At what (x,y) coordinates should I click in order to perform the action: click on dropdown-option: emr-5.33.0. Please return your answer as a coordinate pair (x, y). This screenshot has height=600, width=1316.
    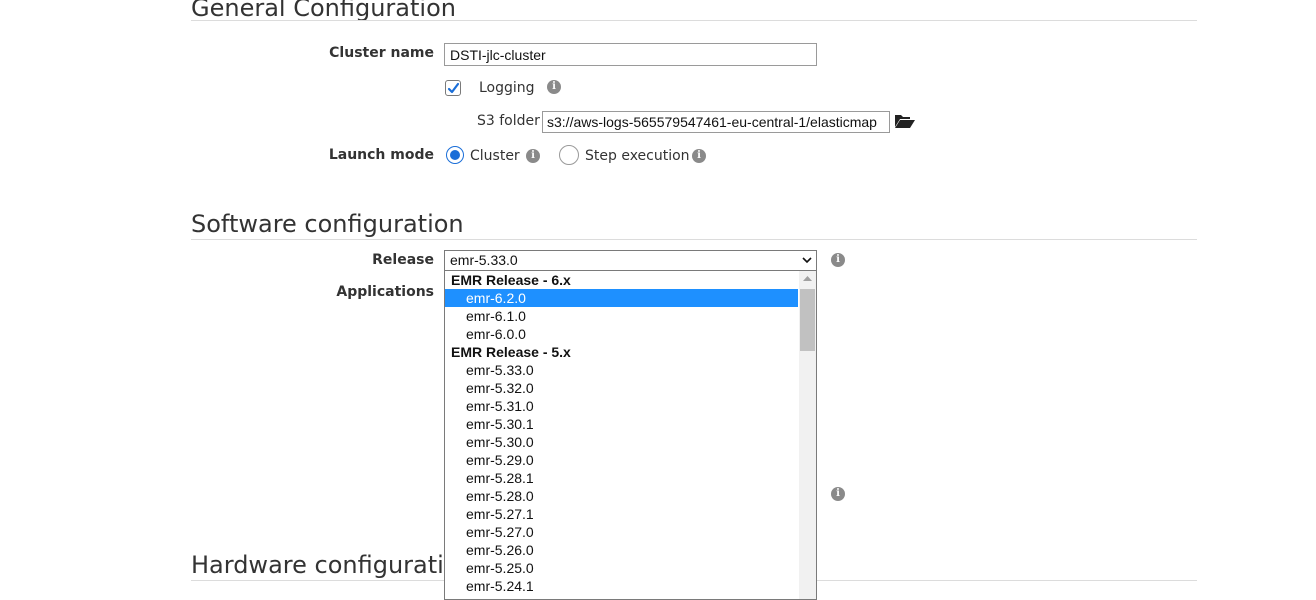
    Looking at the image, I should click on (621, 370).